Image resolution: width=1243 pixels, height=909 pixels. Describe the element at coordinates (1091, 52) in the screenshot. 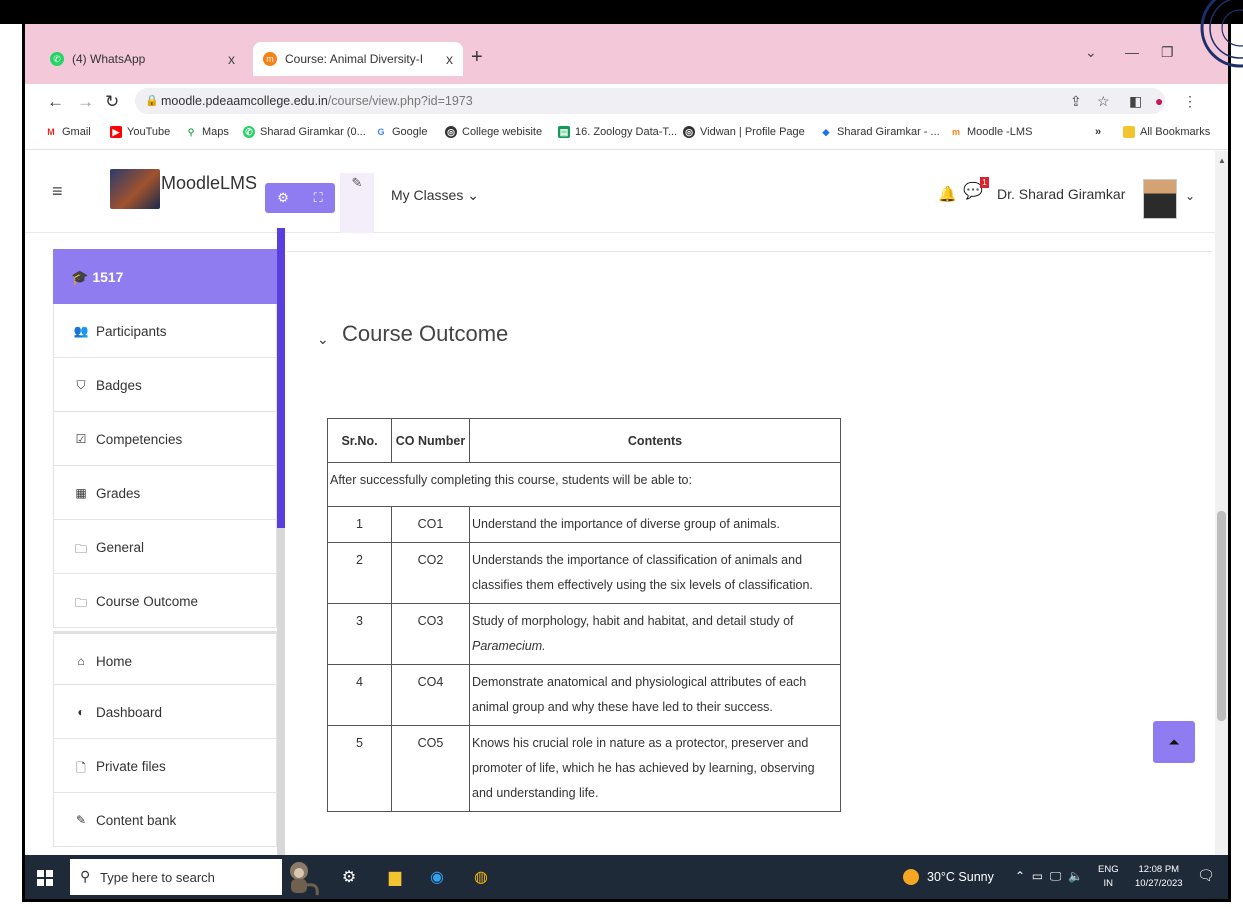

I see `tab-search-chevron-icon: ⌄` at that location.